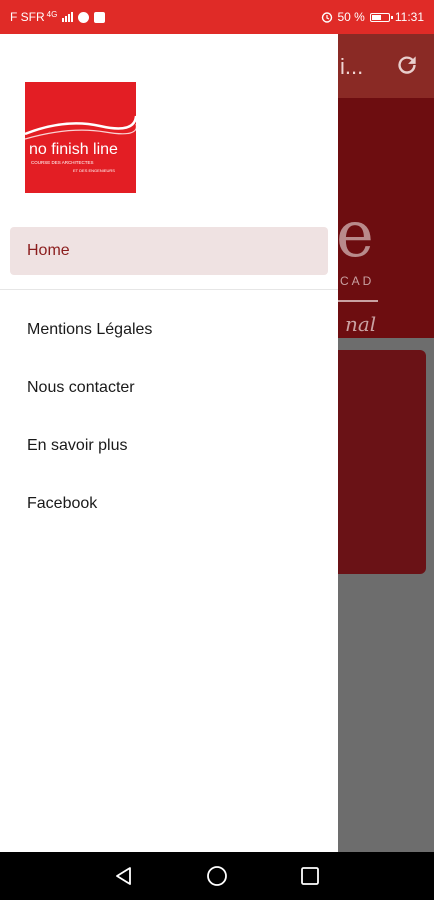 This screenshot has height=900, width=434. Describe the element at coordinates (409, 17) in the screenshot. I see `clock: 11:31` at that location.